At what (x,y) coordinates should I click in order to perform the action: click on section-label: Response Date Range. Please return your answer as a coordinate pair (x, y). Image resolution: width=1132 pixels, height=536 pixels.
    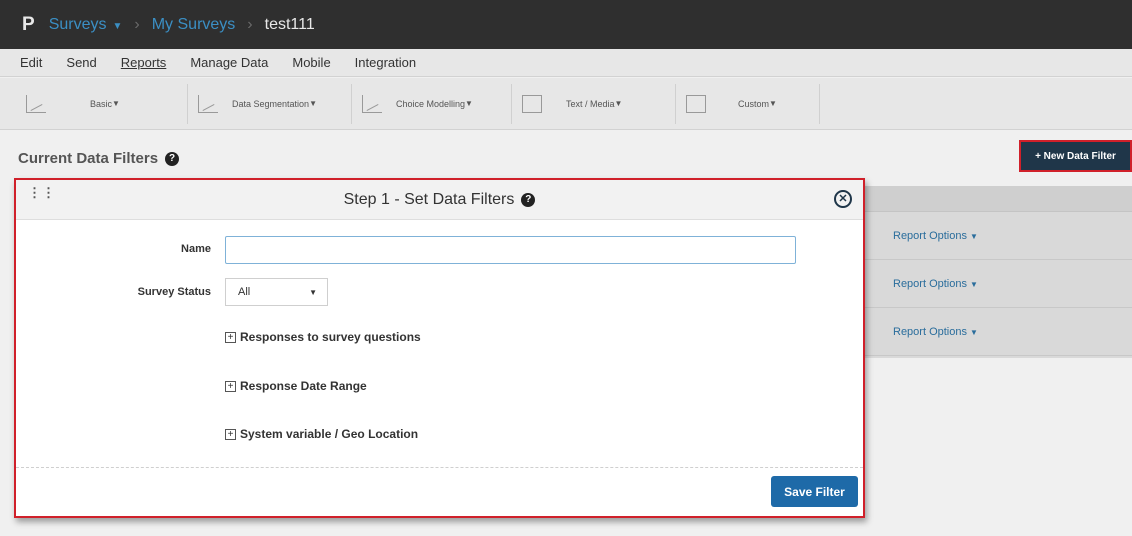
    Looking at the image, I should click on (303, 386).